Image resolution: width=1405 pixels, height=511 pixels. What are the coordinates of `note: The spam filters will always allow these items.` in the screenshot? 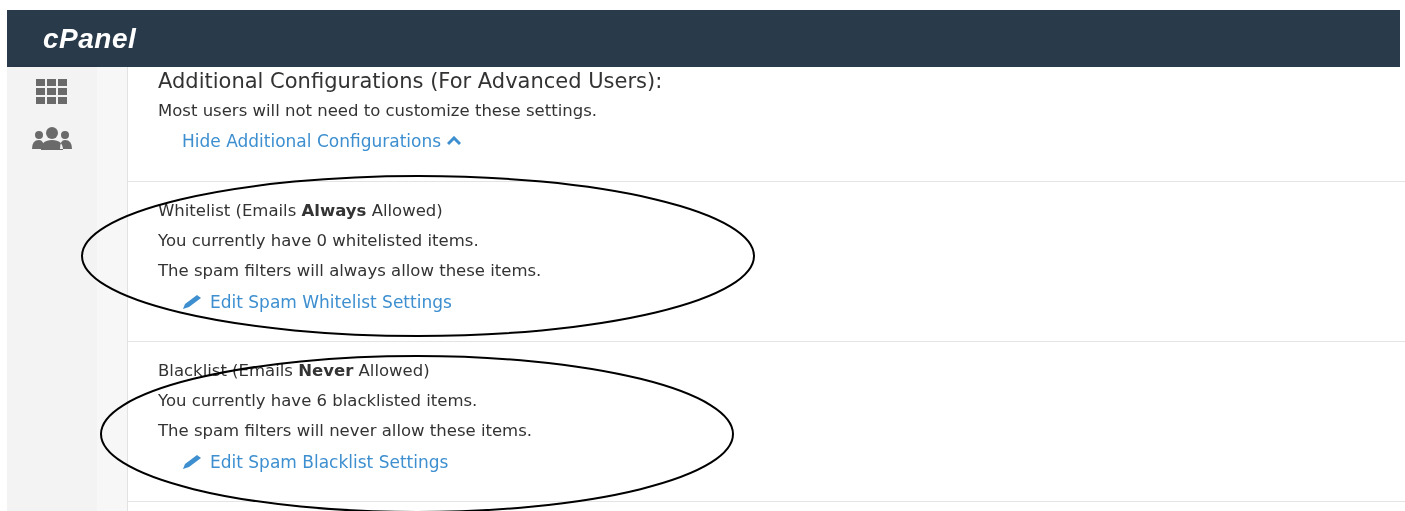 It's located at (350, 271).